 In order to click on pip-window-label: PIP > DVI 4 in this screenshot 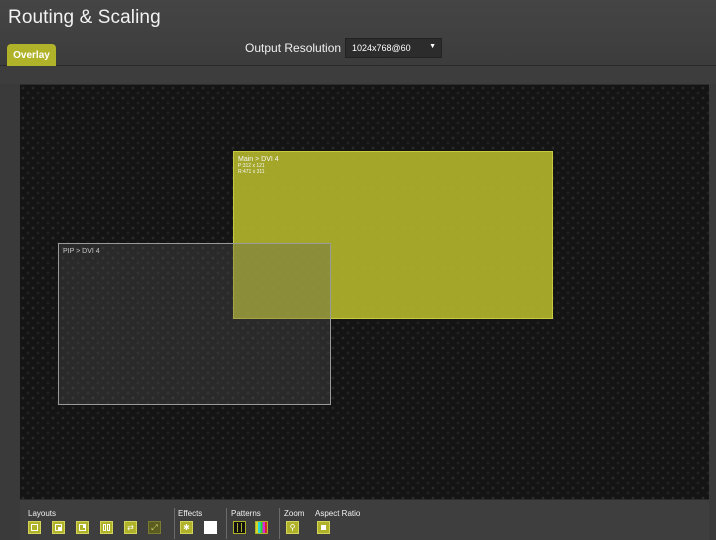, I will do `click(81, 251)`.